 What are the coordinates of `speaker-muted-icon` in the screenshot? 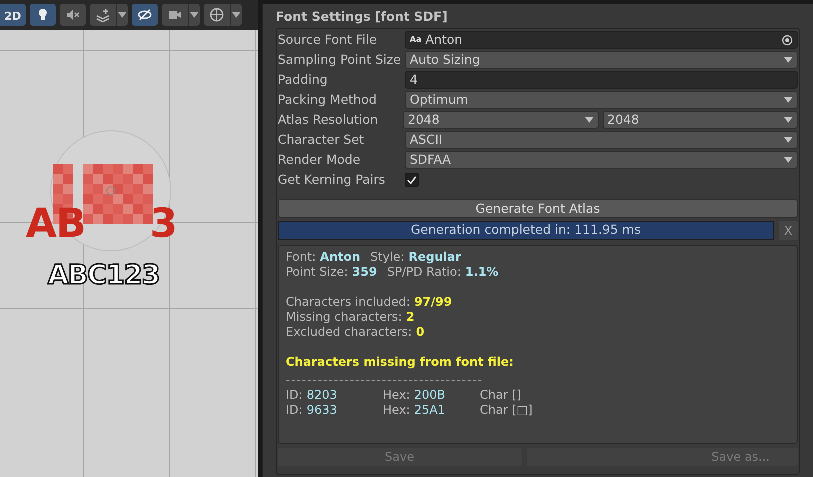 It's located at (73, 15).